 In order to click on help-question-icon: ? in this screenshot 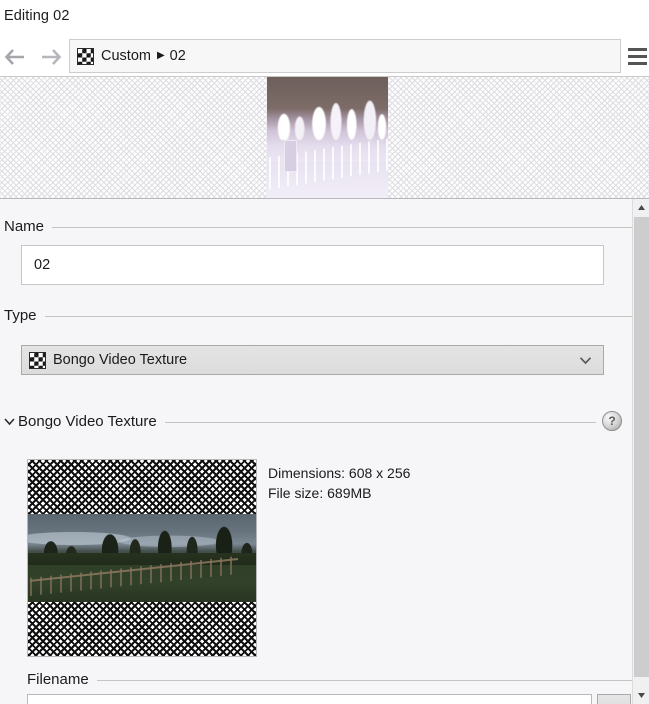, I will do `click(612, 421)`.